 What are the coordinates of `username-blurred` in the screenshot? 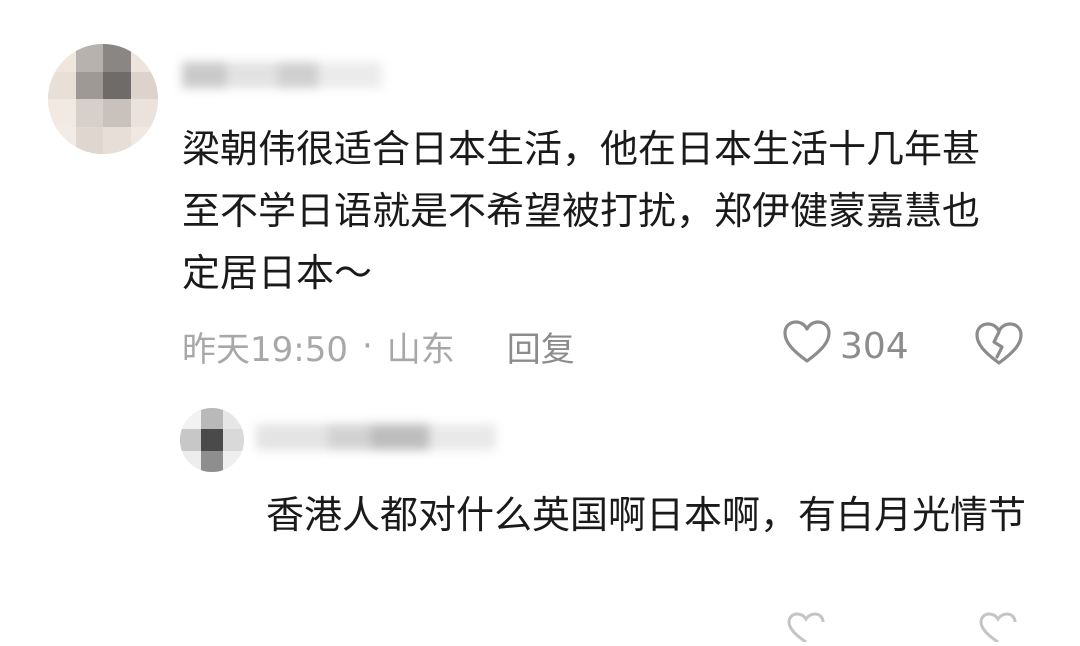 It's located at (282, 75).